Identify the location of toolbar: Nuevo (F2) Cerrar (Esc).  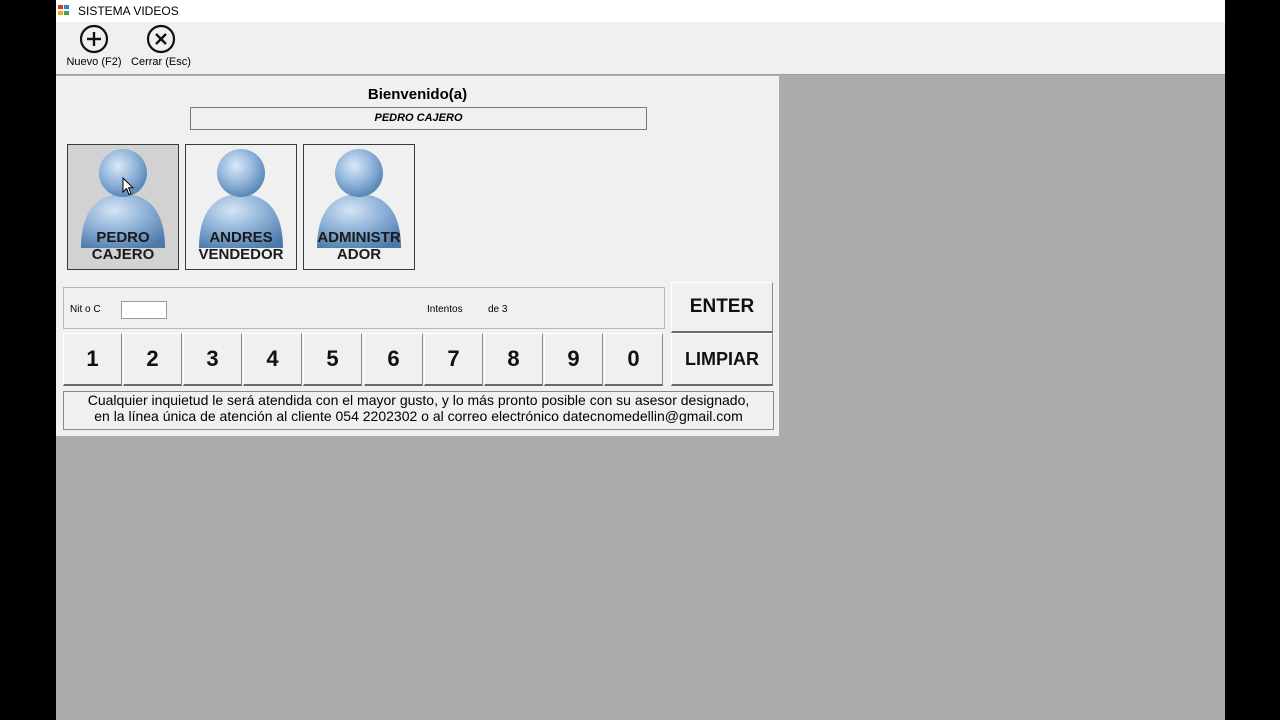
(640, 48).